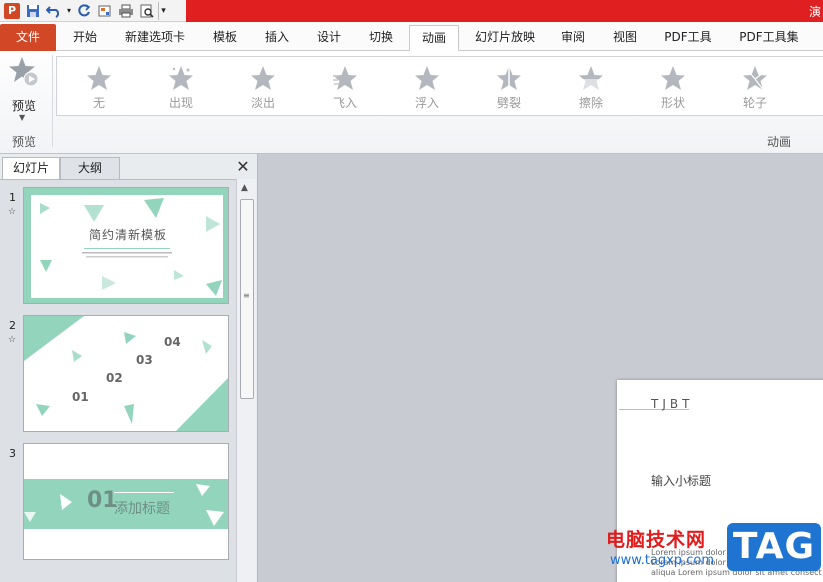 This screenshot has width=823, height=582. I want to click on slide-thumbnail-1: 简约清新模板, so click(126, 245).